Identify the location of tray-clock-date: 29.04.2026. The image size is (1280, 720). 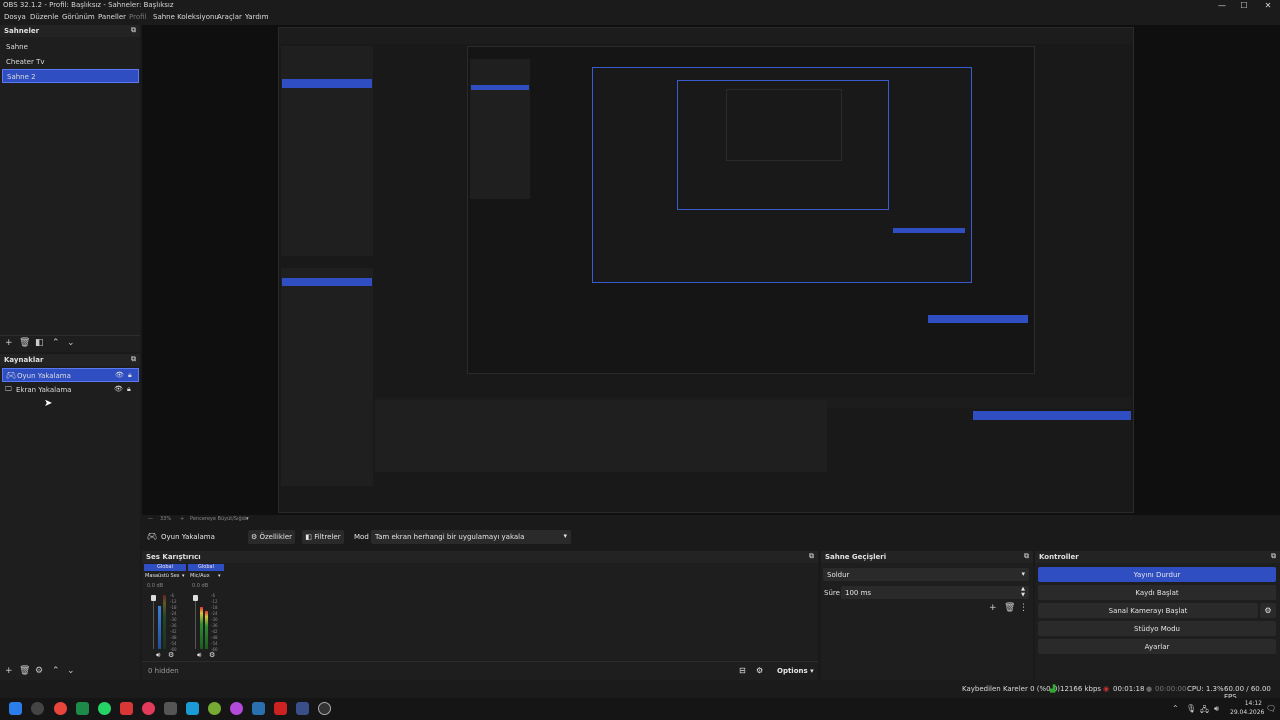
(1247, 712).